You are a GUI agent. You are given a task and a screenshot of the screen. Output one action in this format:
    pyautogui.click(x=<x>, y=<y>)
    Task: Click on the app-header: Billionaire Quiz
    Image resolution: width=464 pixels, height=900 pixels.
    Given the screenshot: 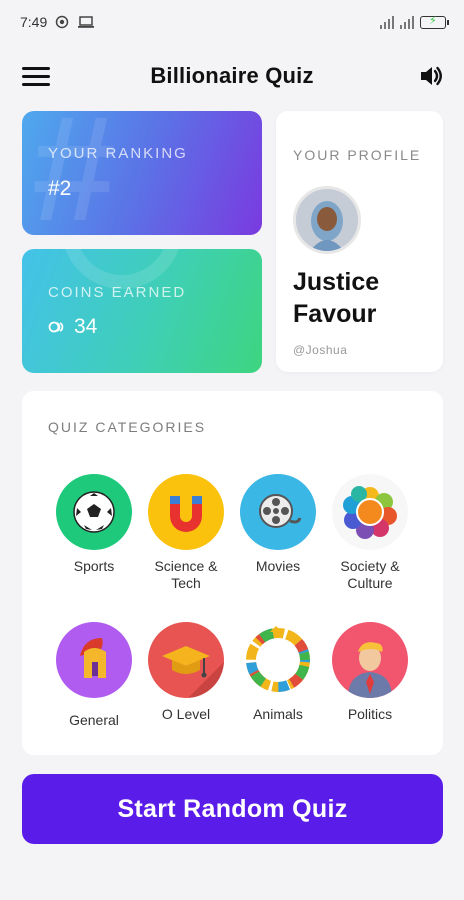 What is the action you would take?
    pyautogui.click(x=232, y=76)
    